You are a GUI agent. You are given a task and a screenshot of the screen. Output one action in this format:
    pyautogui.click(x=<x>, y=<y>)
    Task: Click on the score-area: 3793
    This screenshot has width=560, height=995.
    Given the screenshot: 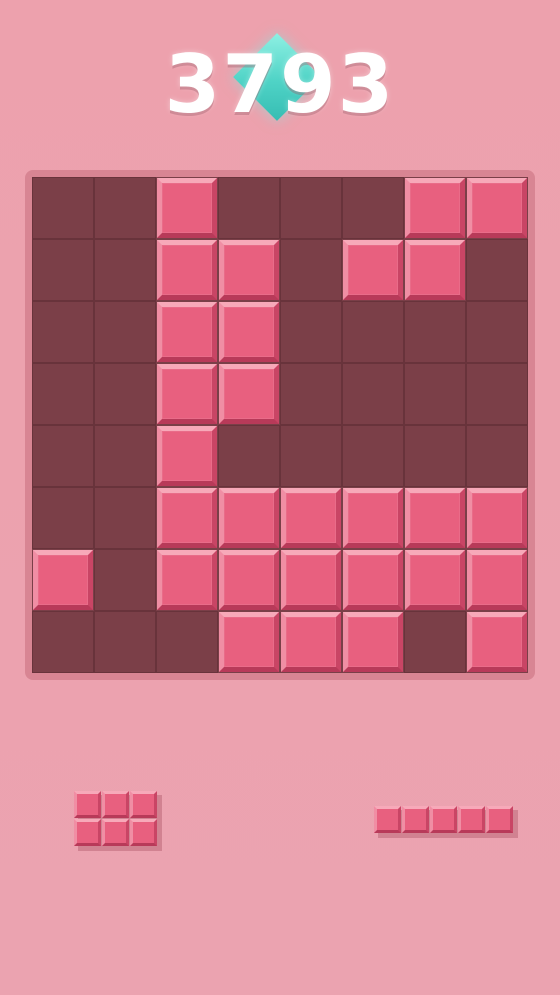 What is the action you would take?
    pyautogui.click(x=280, y=82)
    